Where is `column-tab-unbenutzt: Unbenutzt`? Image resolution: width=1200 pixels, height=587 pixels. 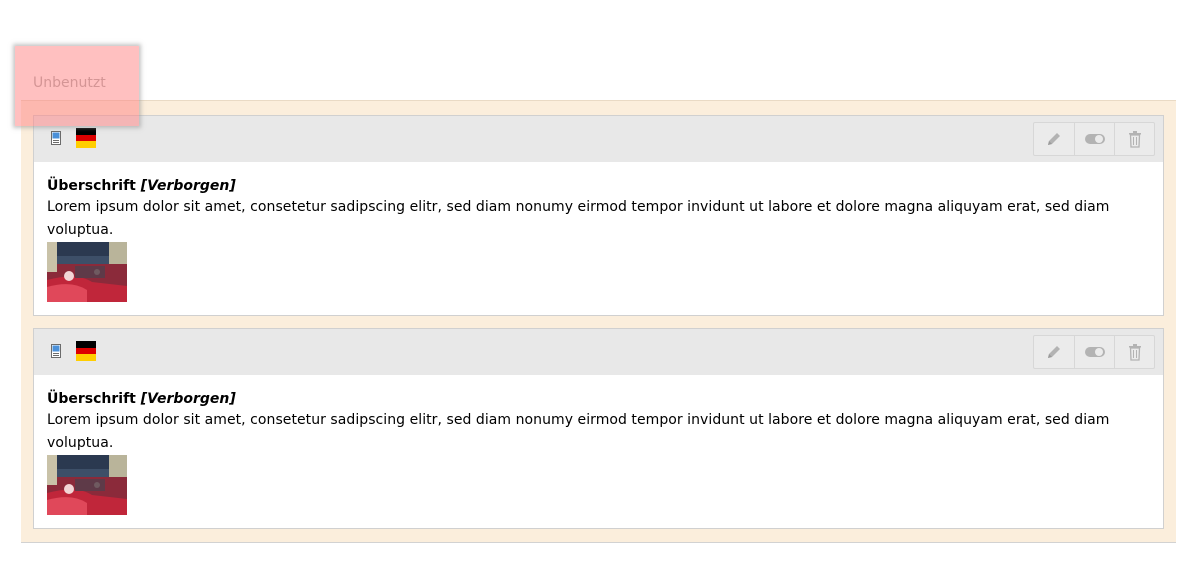
column-tab-unbenutzt: Unbenutzt is located at coordinates (70, 83).